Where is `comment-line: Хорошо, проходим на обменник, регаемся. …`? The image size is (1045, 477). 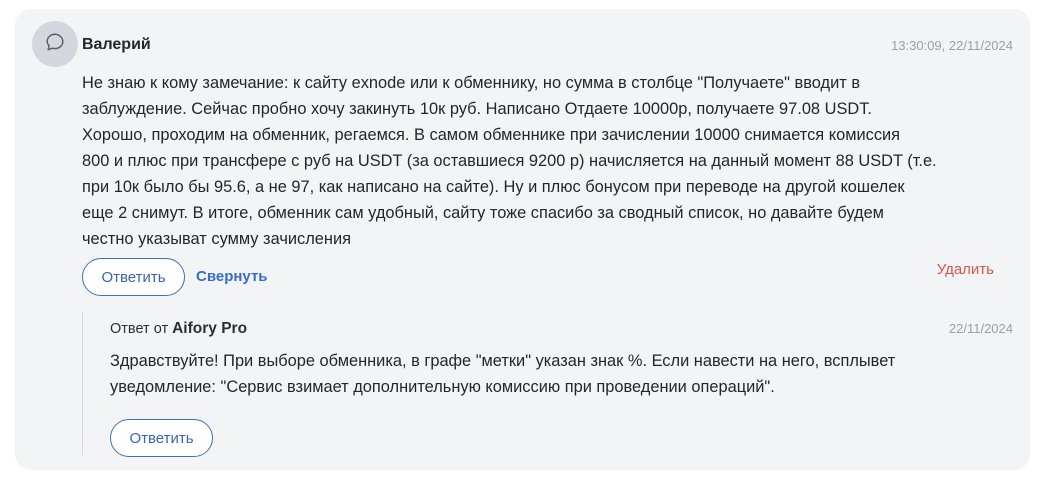 comment-line: Хорошо, проходим на обменник, регаемся. … is located at coordinates (491, 135).